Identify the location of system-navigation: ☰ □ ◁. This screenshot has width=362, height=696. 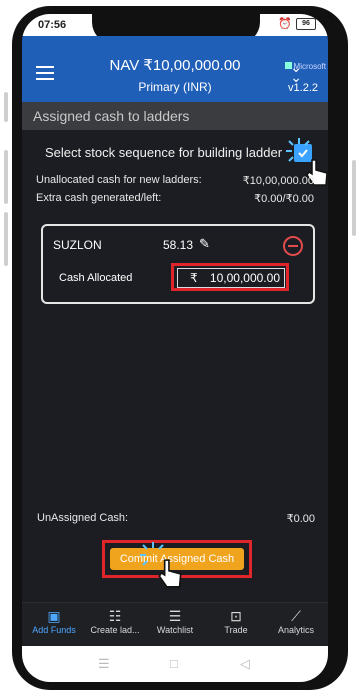
(175, 664).